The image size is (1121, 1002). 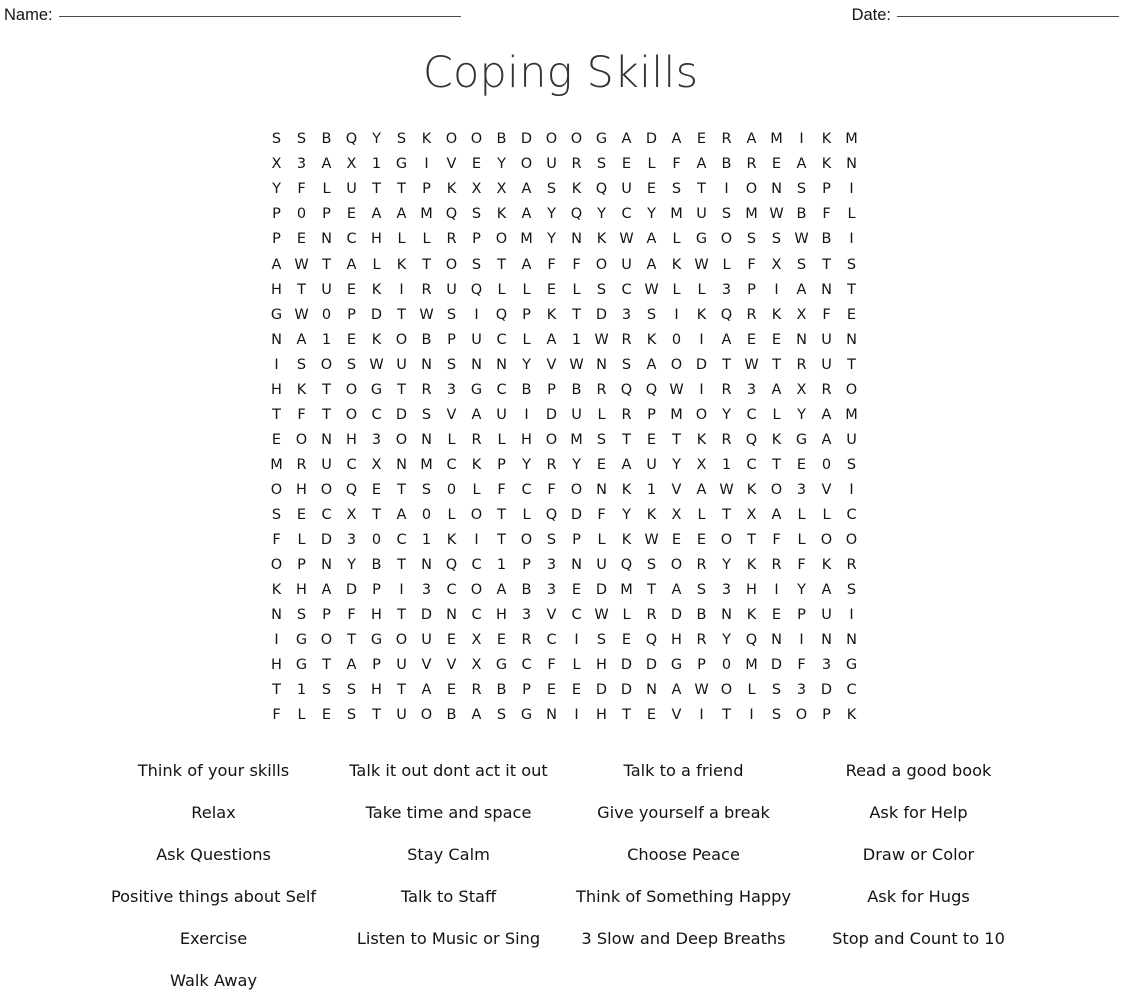 I want to click on name-input-rule, so click(x=259, y=16).